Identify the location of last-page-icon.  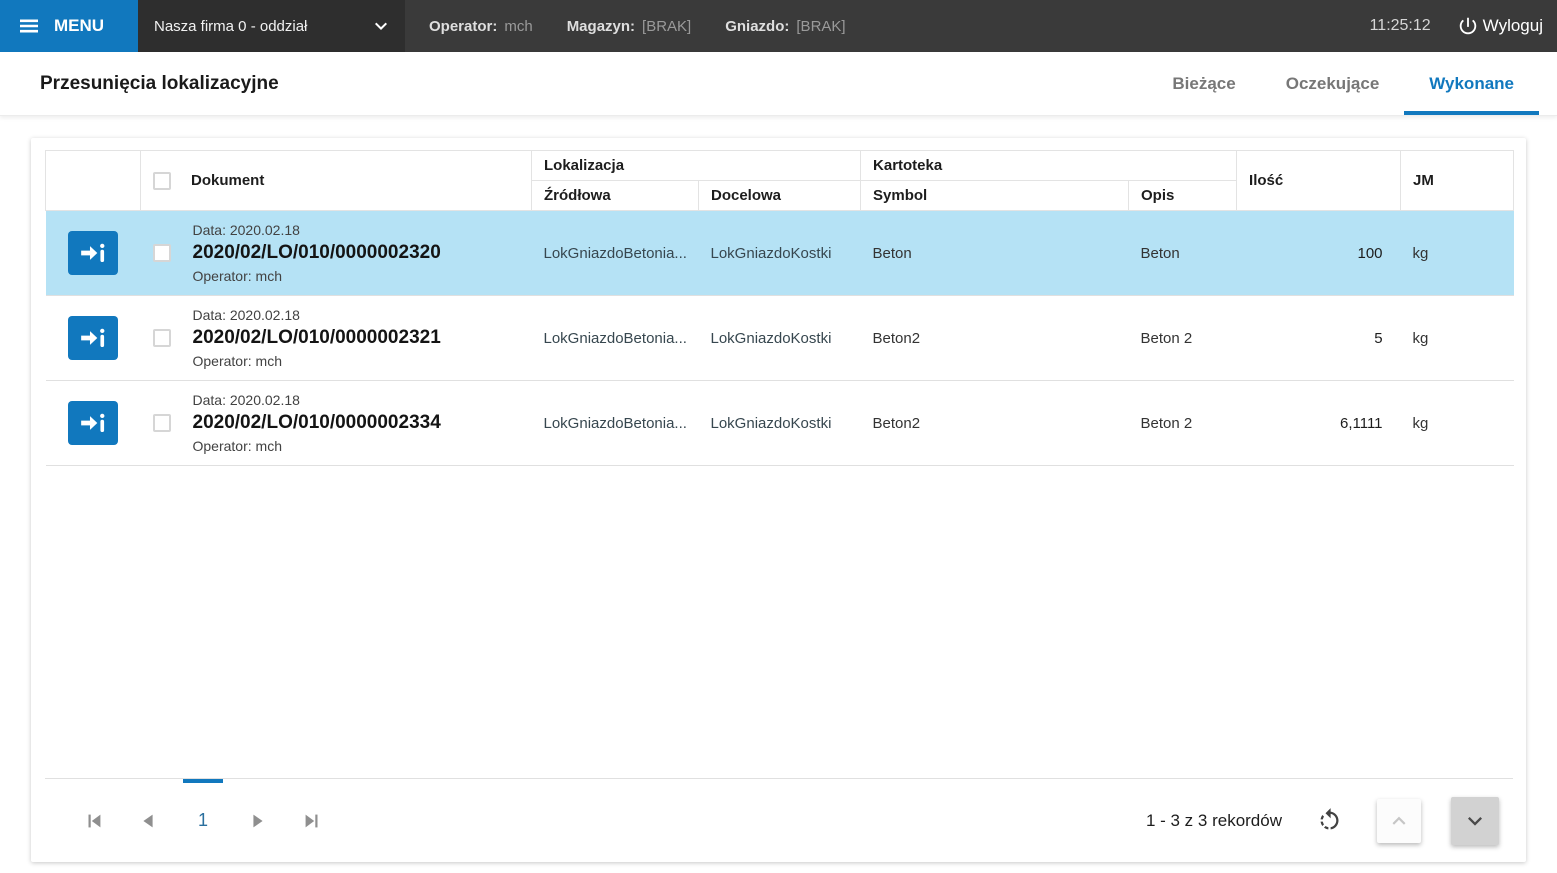
(312, 821).